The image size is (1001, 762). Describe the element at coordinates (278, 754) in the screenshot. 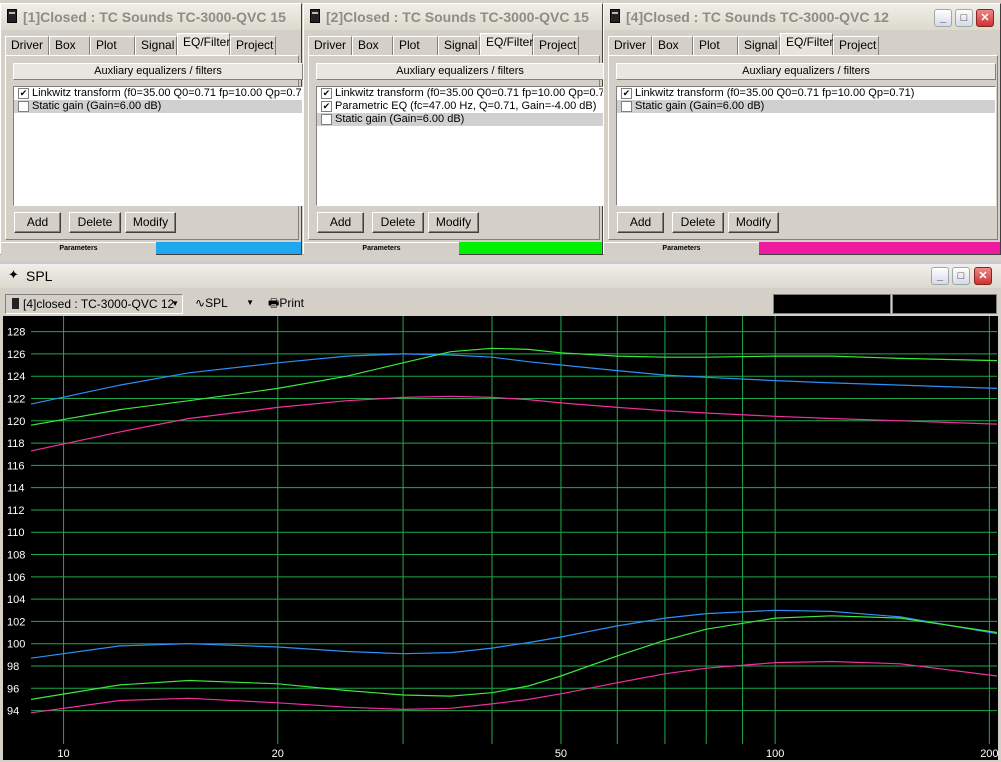

I see `x-tick-label: 20` at that location.